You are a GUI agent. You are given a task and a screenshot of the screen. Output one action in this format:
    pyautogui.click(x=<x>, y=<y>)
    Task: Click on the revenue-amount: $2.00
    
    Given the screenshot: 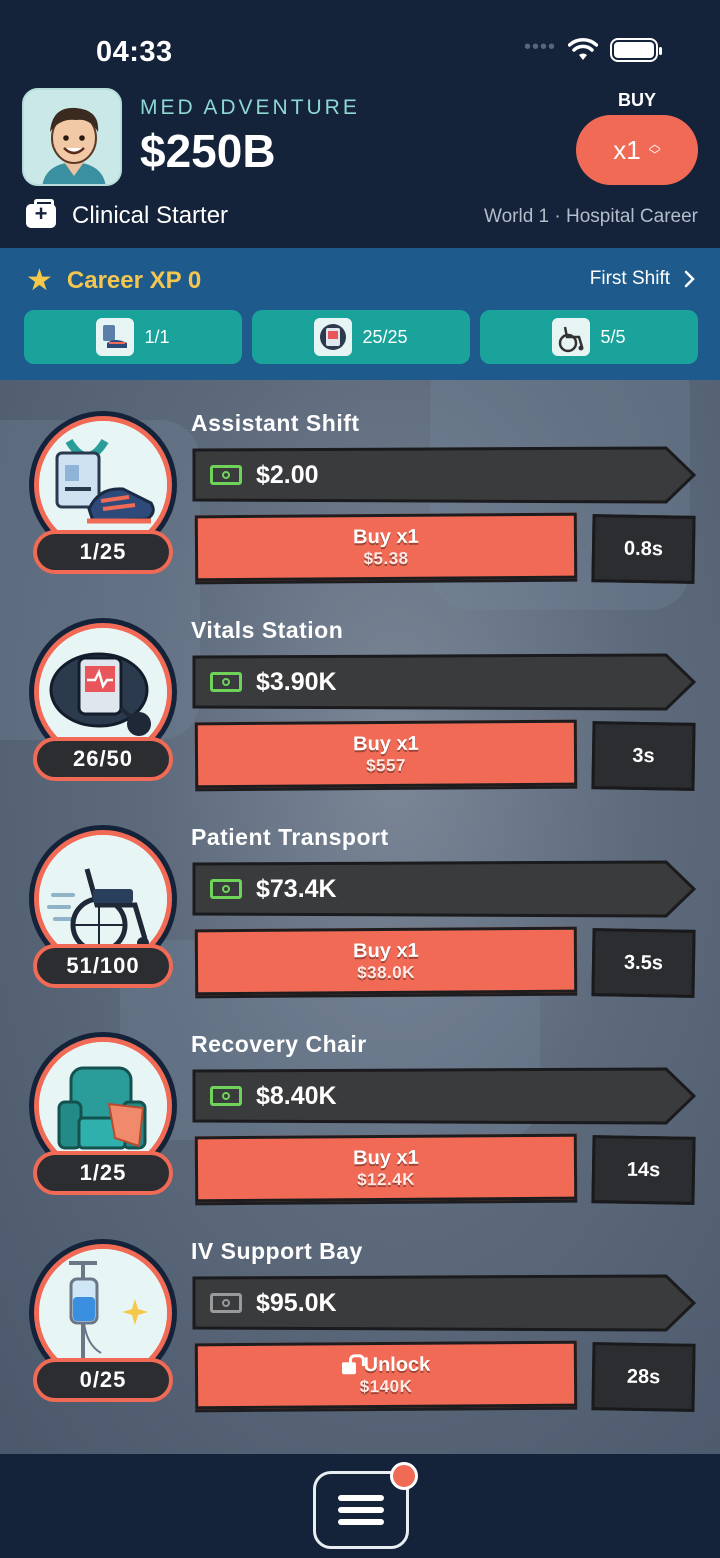 What is the action you would take?
    pyautogui.click(x=287, y=474)
    